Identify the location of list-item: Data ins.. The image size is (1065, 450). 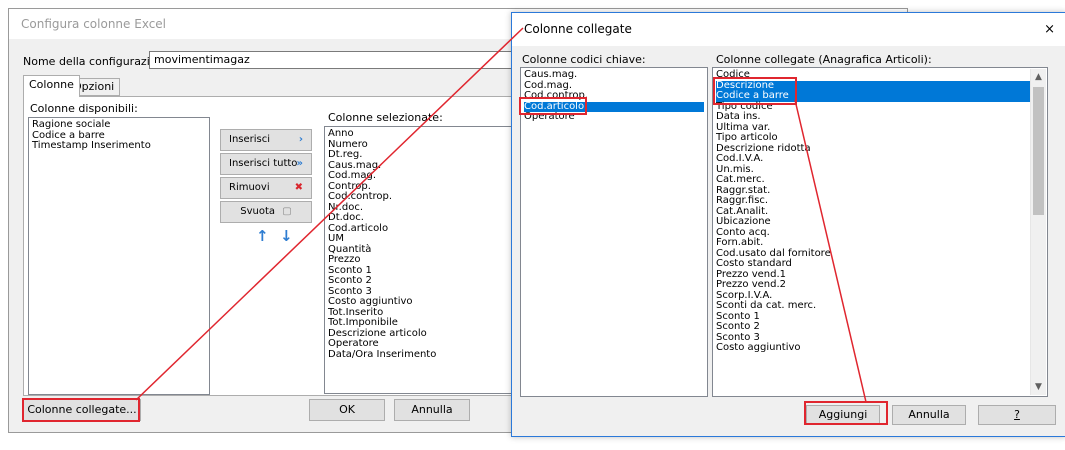
(880, 117).